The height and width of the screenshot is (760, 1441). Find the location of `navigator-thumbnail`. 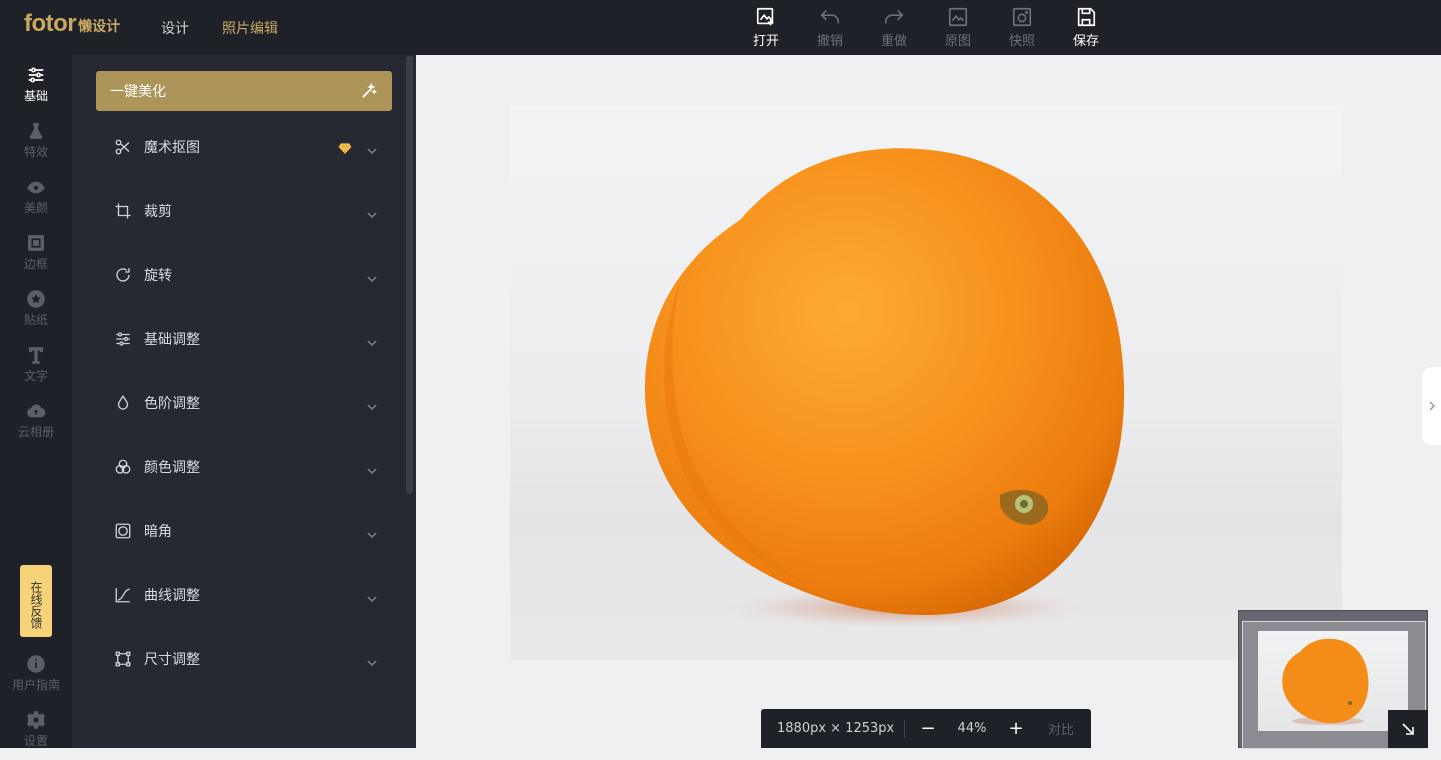

navigator-thumbnail is located at coordinates (1333, 681).